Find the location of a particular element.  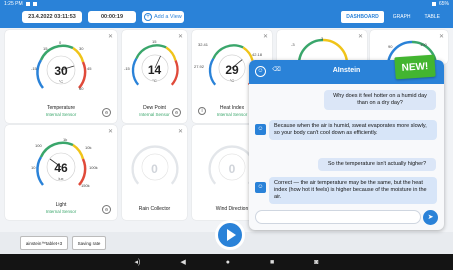

tick-label: 45 is located at coordinates (89, 68).